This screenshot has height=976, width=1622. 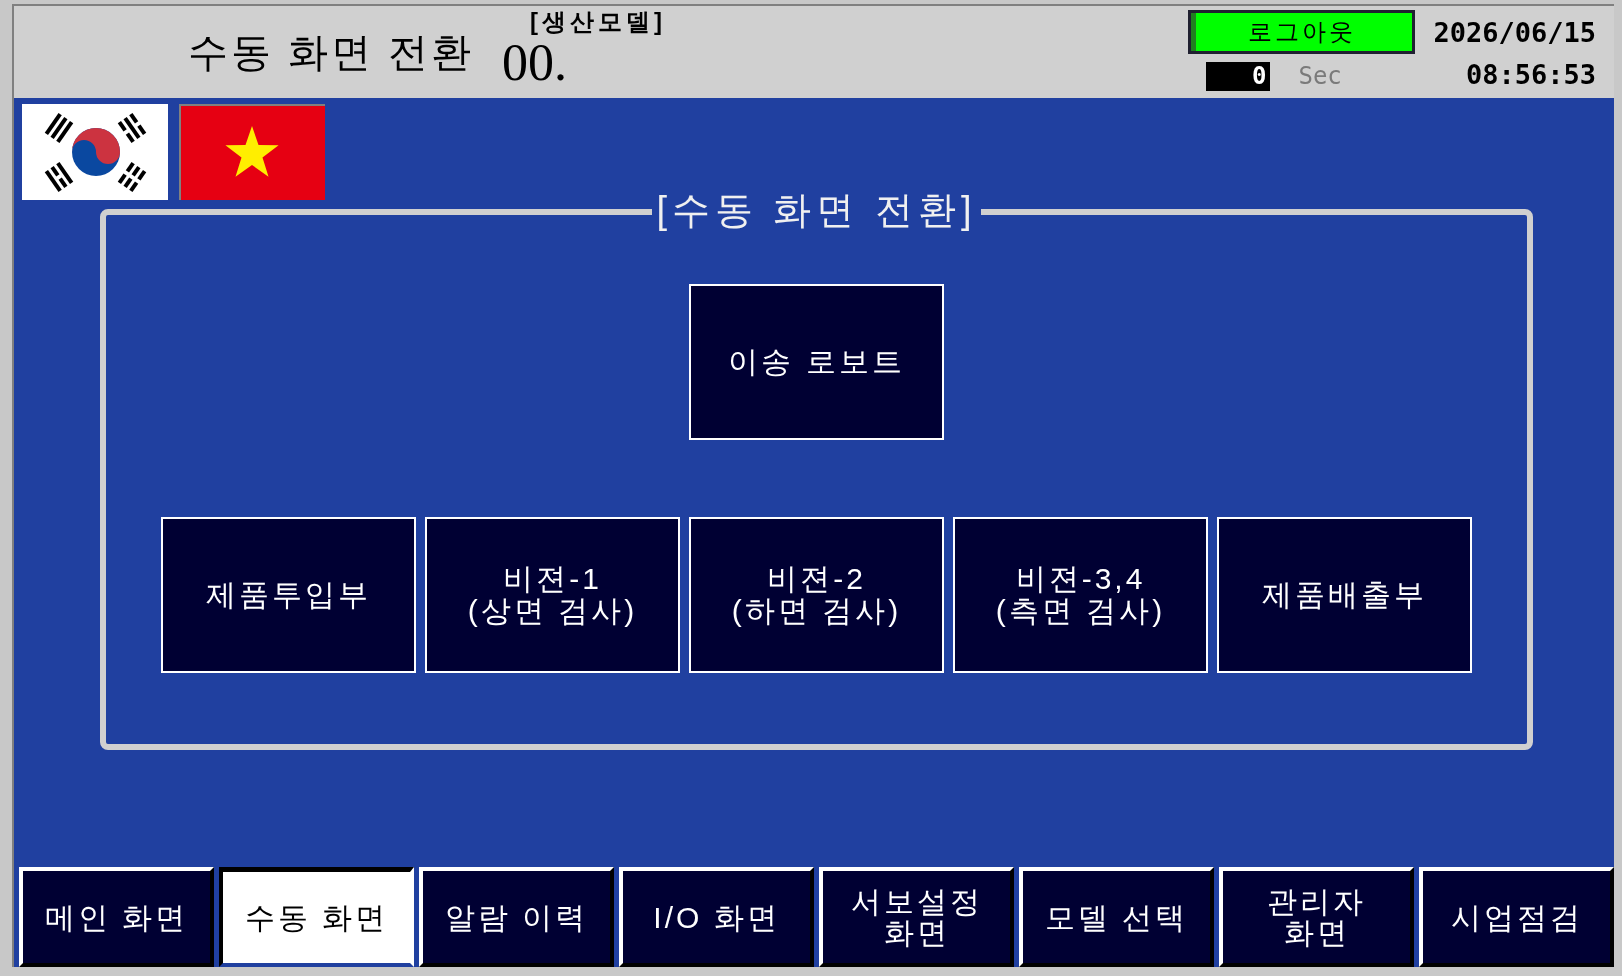 I want to click on timer-display: 0, so click(x=1238, y=76).